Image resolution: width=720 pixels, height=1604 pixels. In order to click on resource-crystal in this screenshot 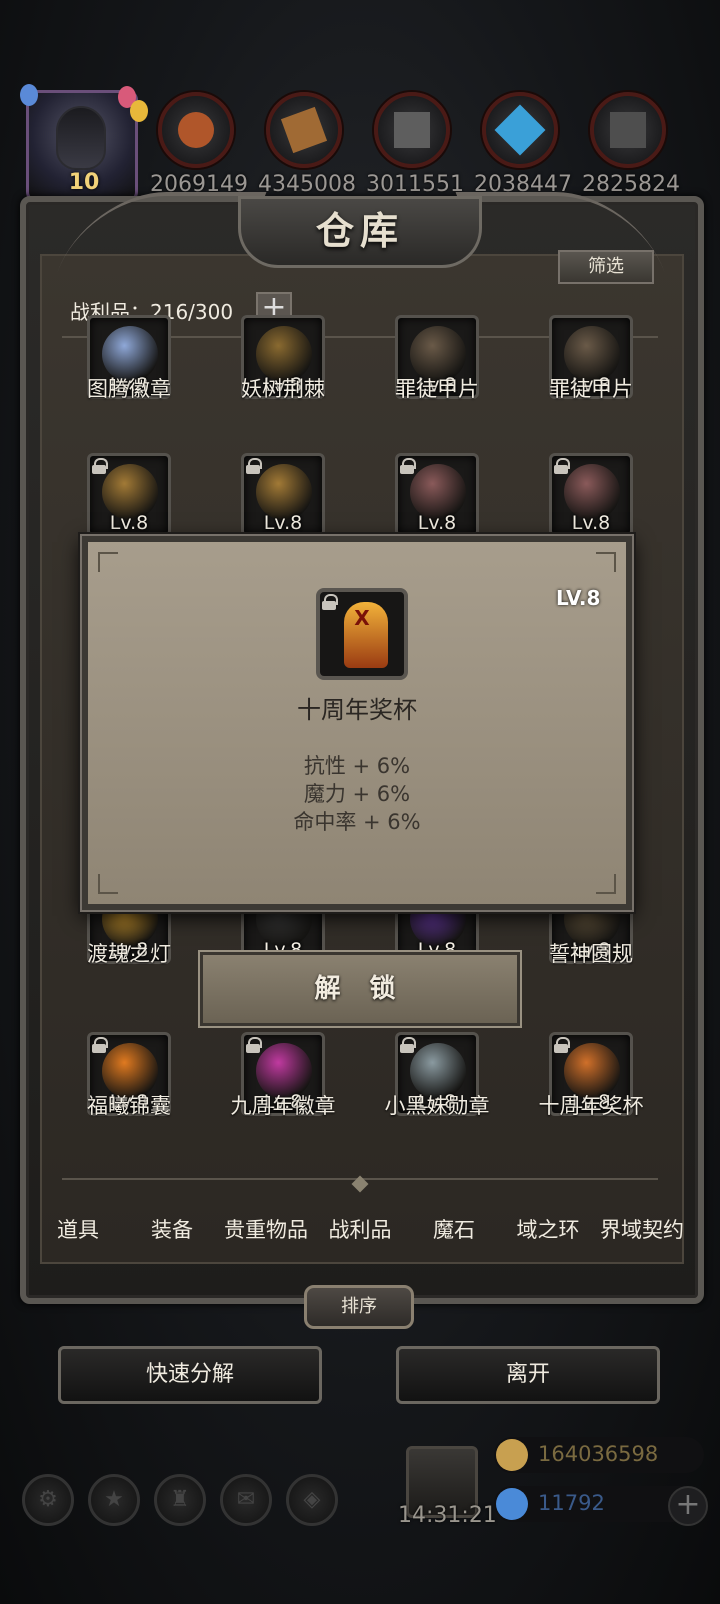, I will do `click(520, 130)`.